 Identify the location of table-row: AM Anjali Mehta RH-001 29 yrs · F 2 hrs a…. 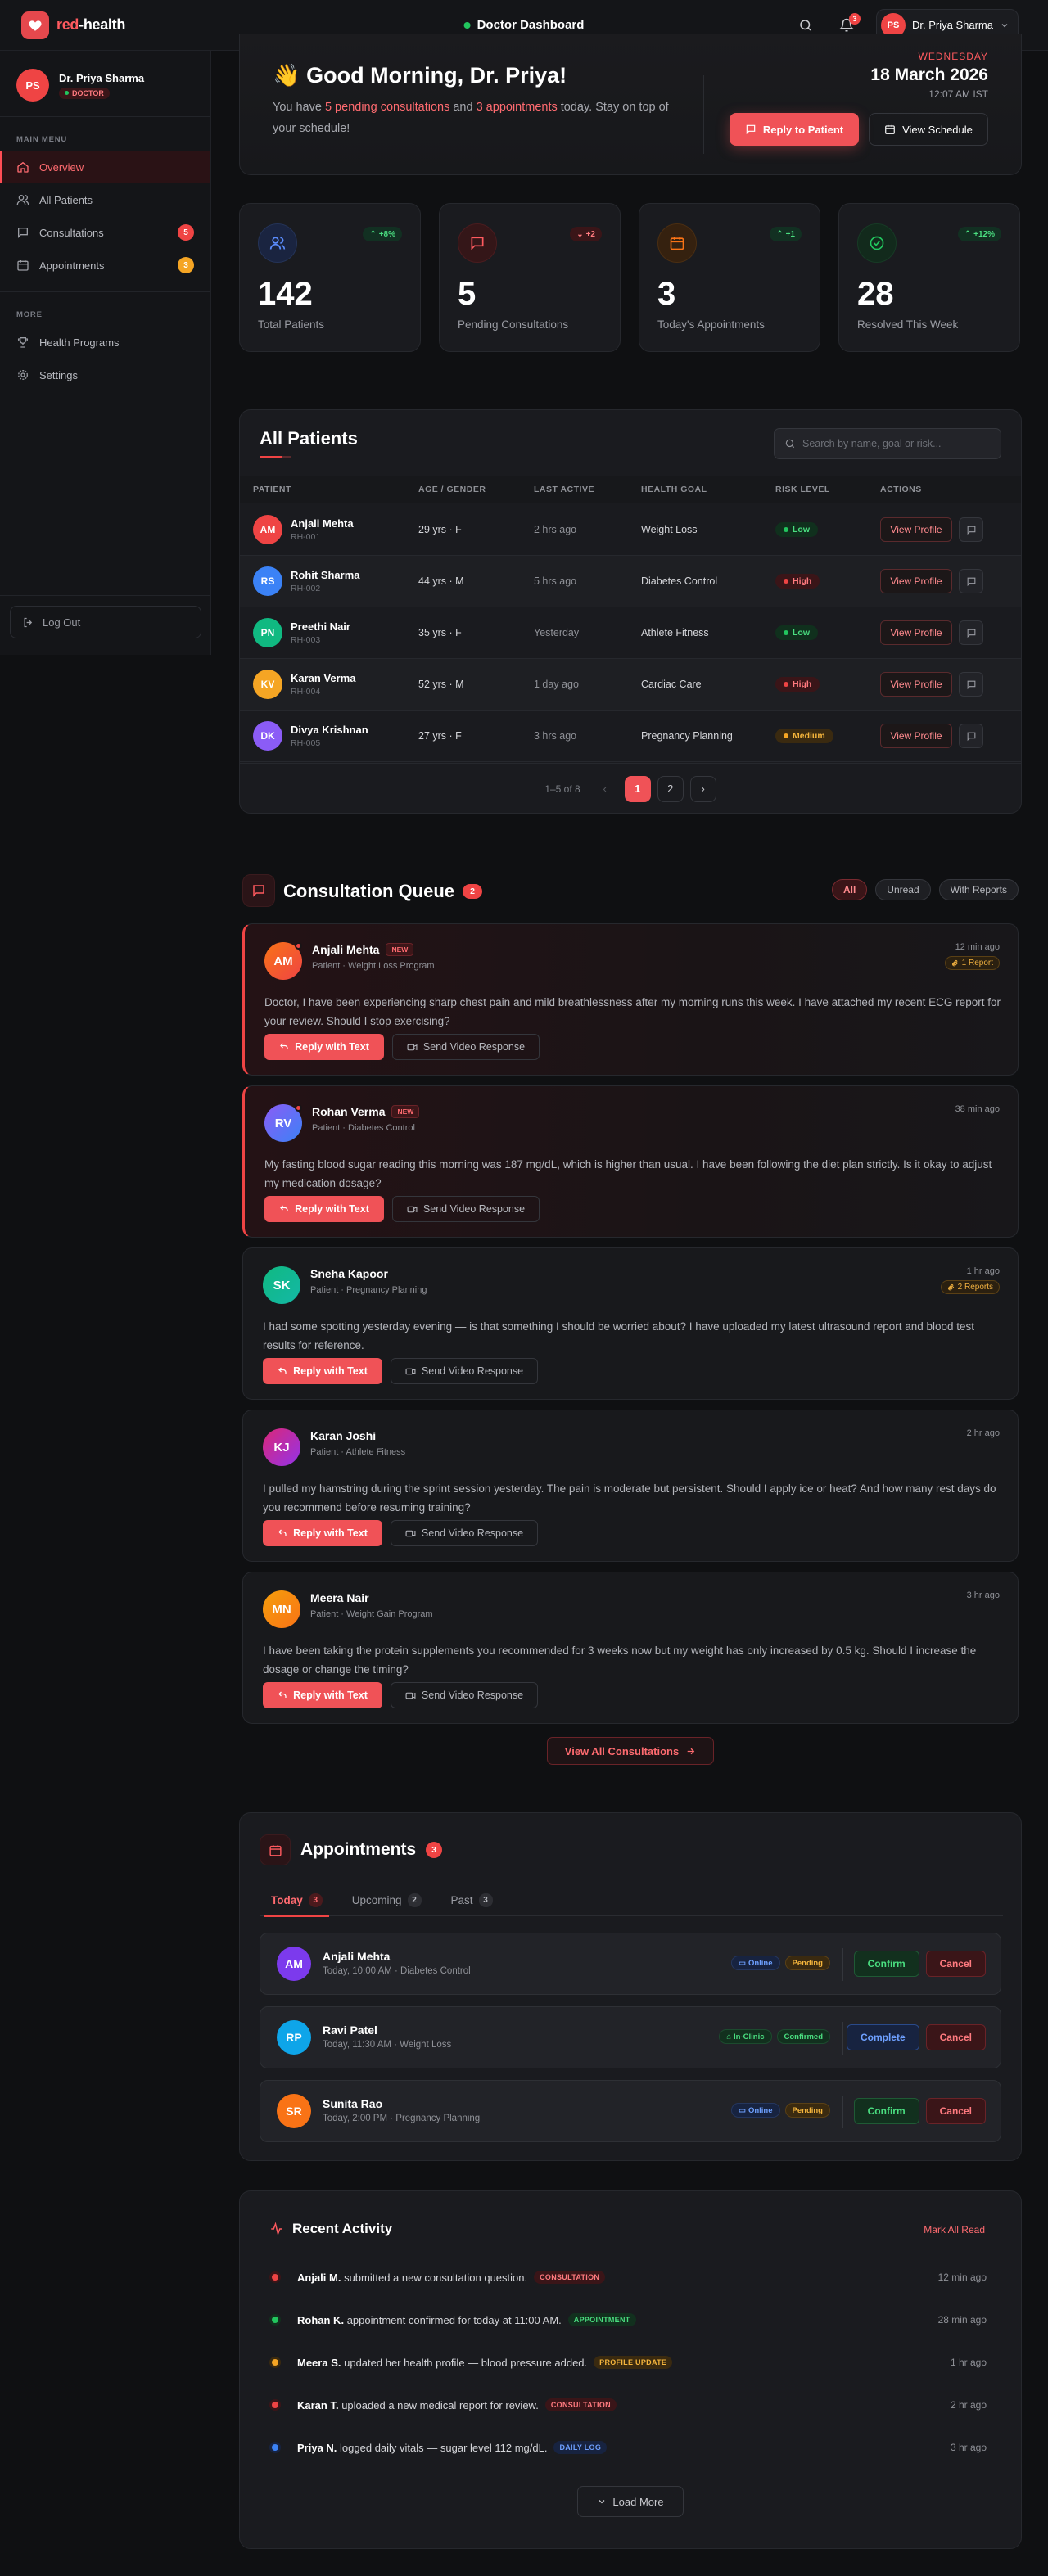
(630, 530).